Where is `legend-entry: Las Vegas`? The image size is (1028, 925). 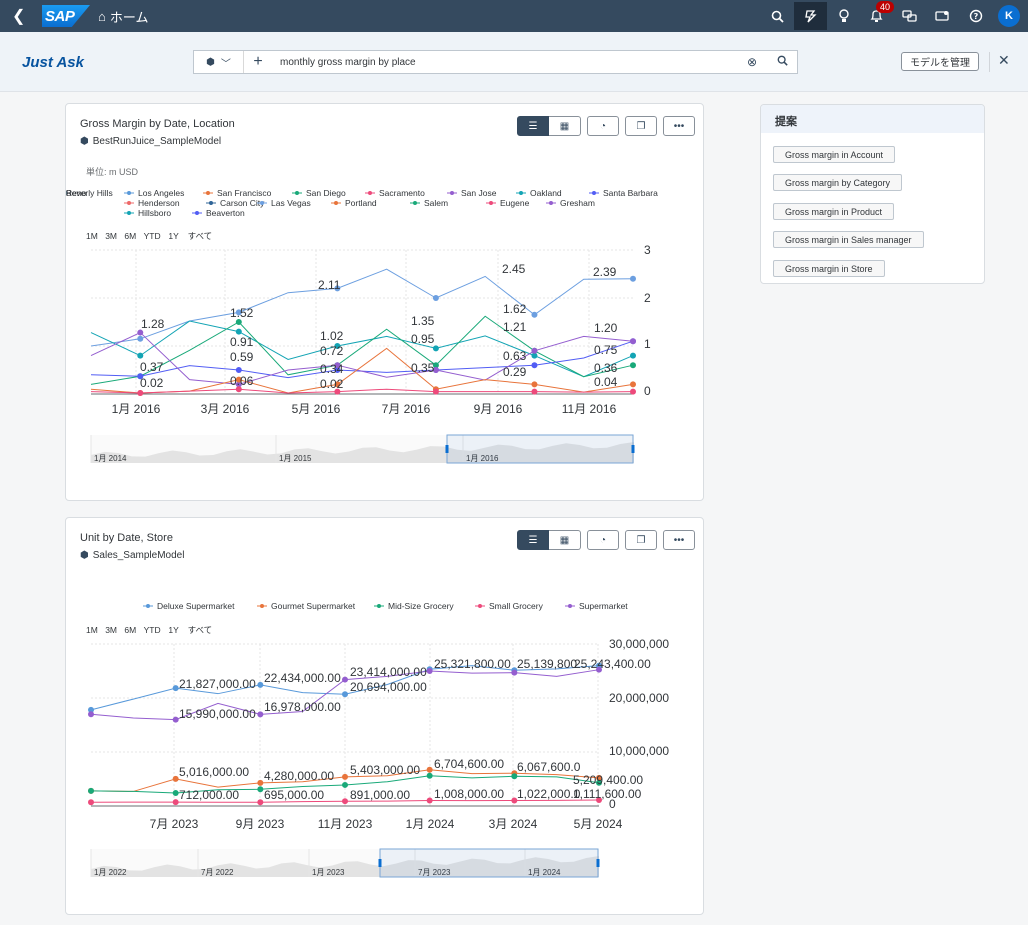 legend-entry: Las Vegas is located at coordinates (291, 203).